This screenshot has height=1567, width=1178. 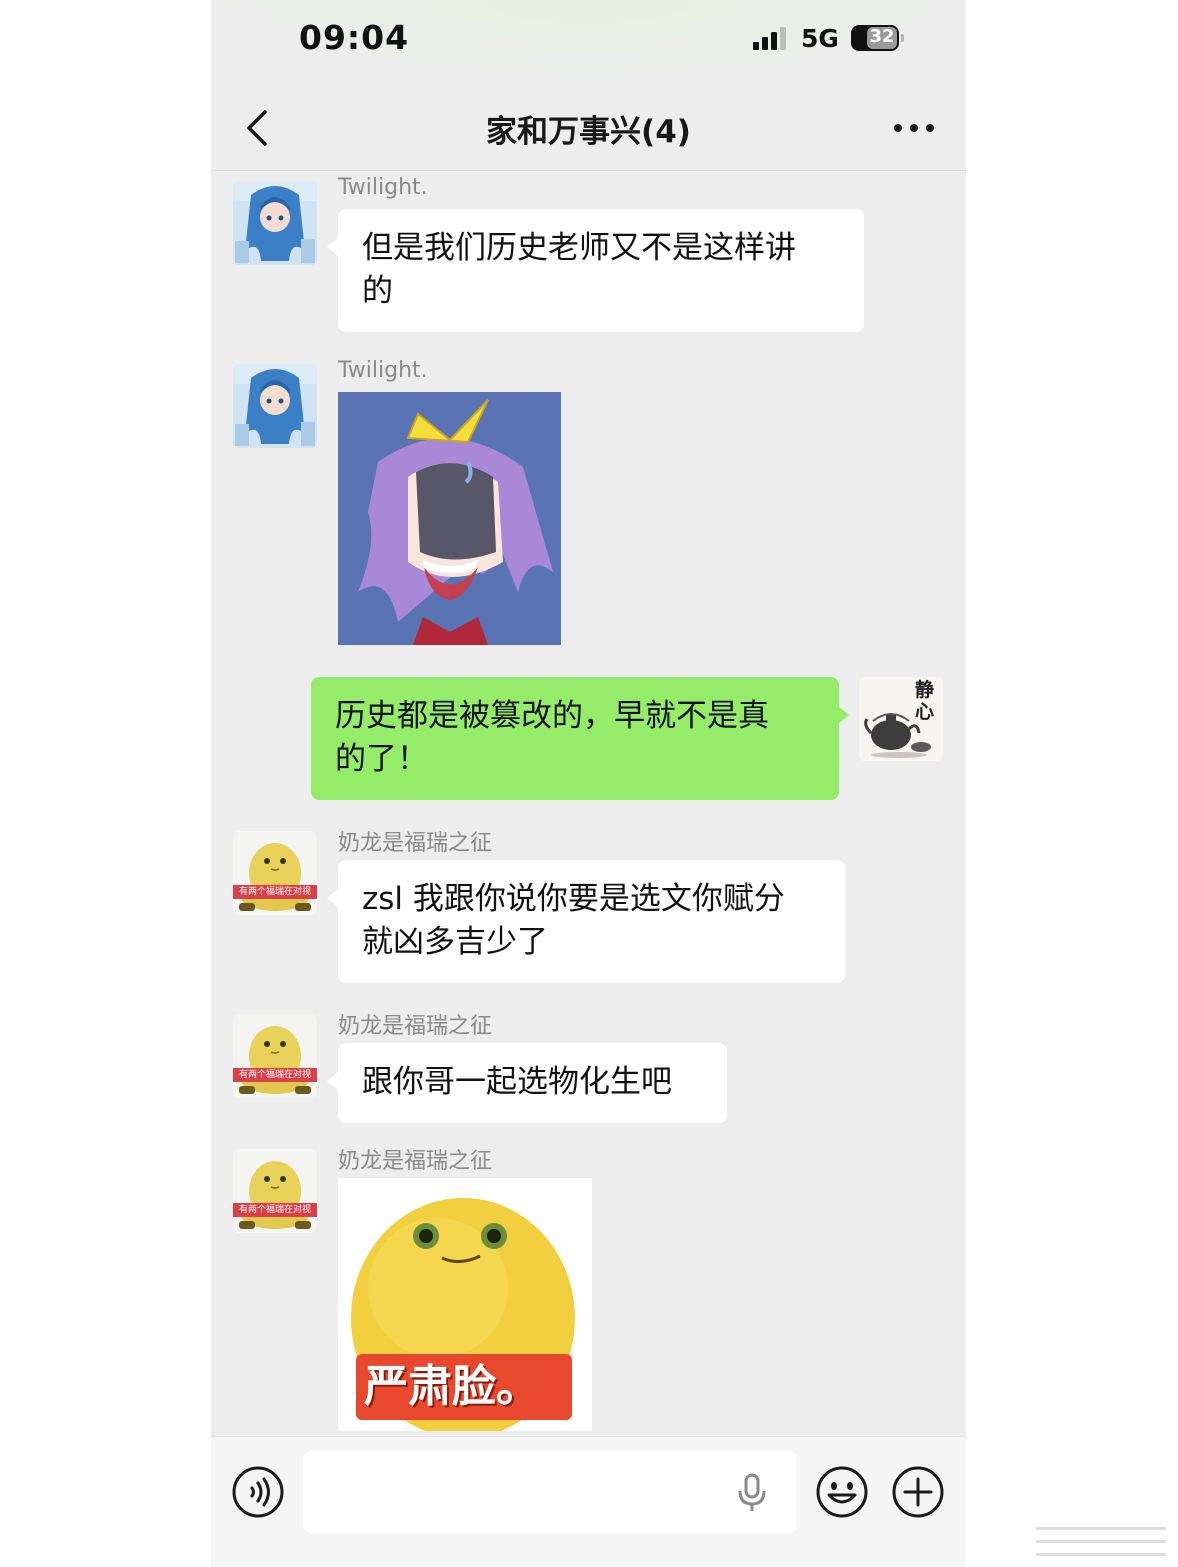 I want to click on message-text-line: 历史都是被篡改的，早就不是真, so click(x=552, y=716).